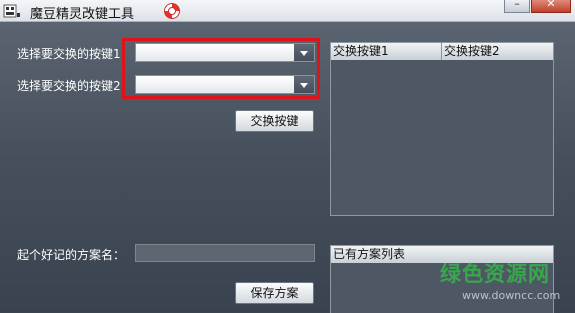 This screenshot has width=575, height=313. I want to click on close-button: ✕, so click(551, 6).